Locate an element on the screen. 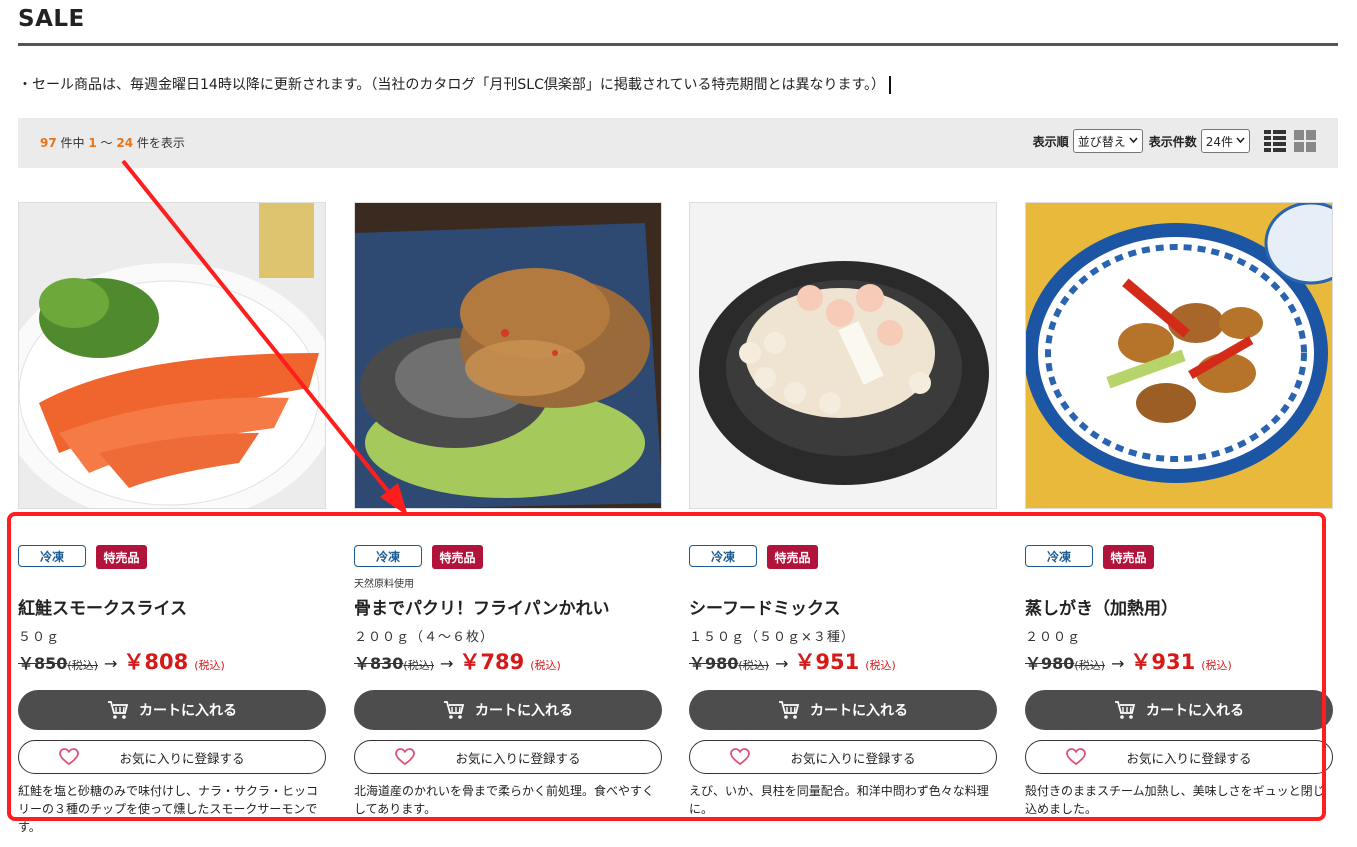 This screenshot has width=1357, height=847. count-tilde: ～ is located at coordinates (106, 143).